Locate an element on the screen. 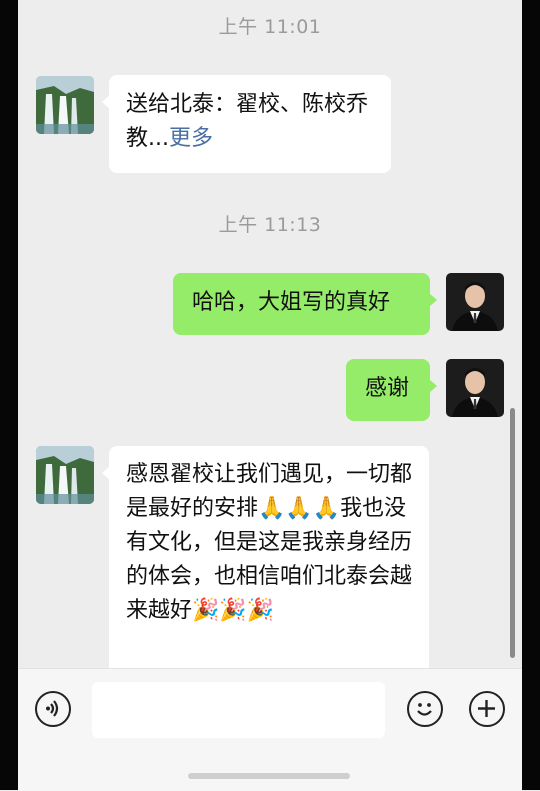 The width and height of the screenshot is (540, 791). emoji-button is located at coordinates (425, 709).